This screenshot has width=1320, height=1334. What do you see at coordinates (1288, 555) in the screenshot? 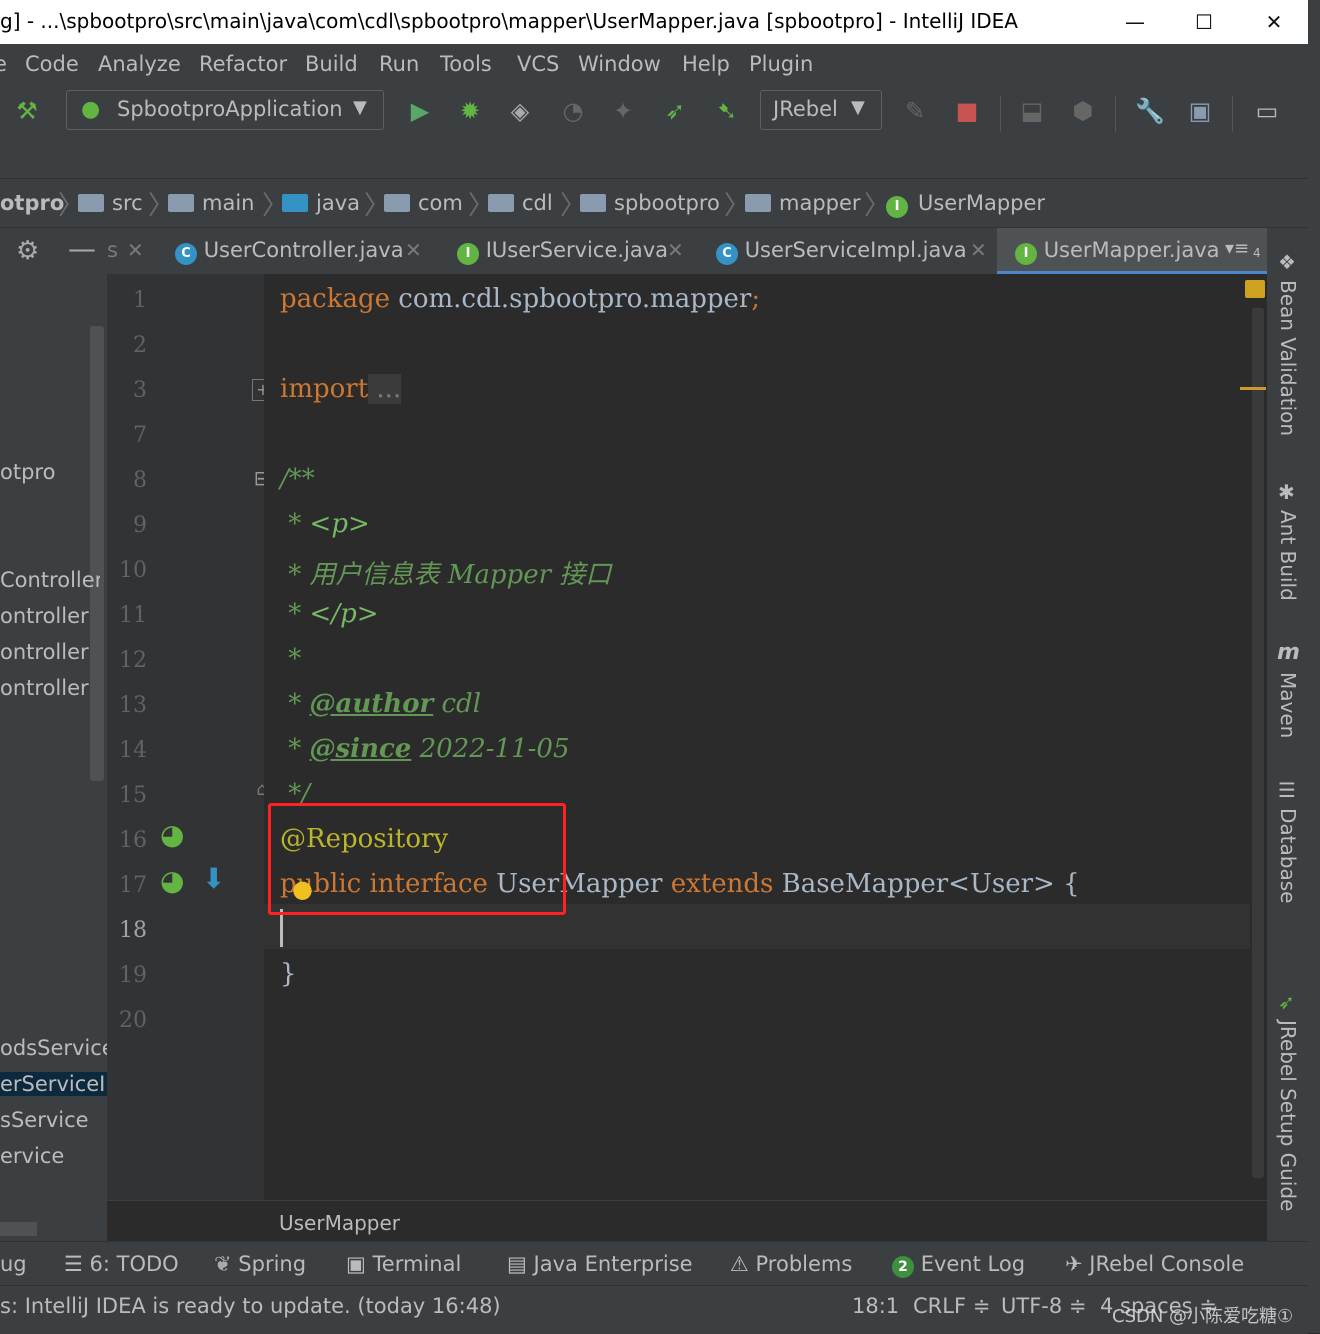
I see `tool-ant-build: Ant Build` at bounding box center [1288, 555].